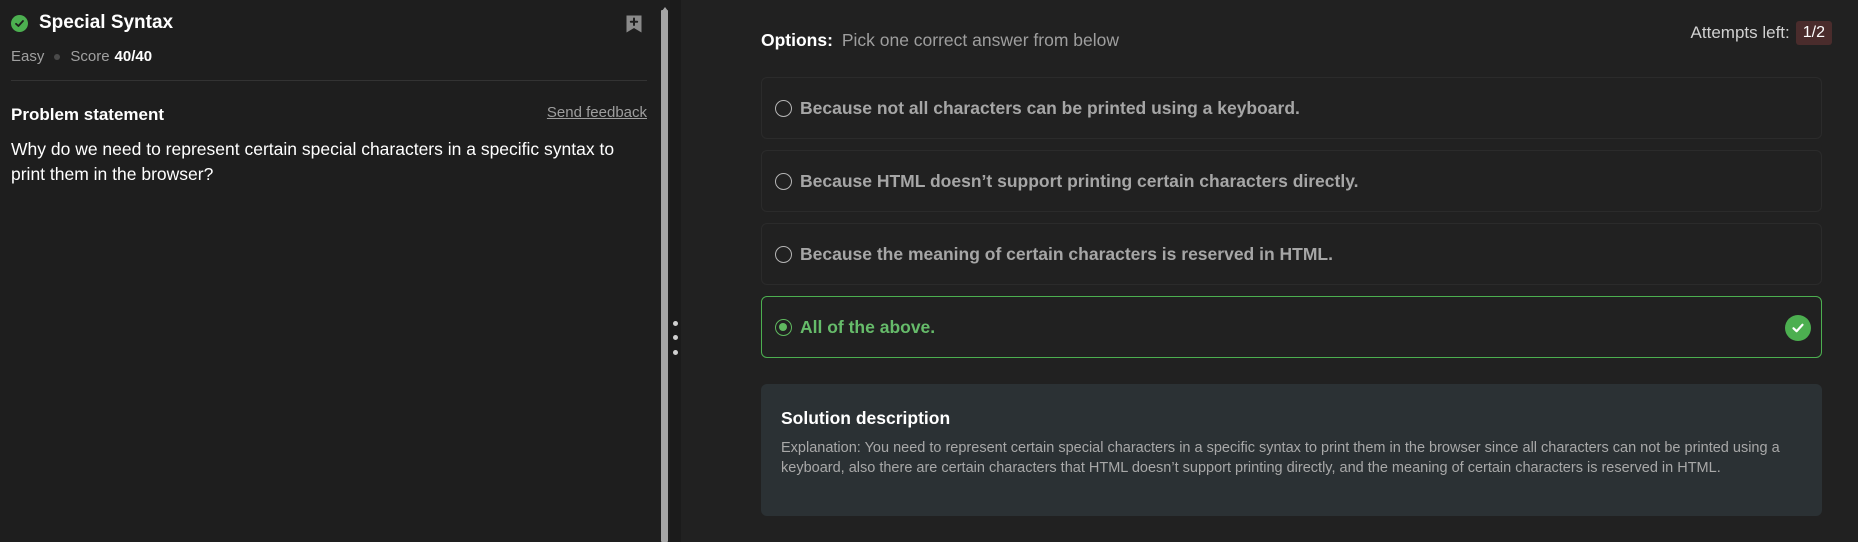 Image resolution: width=1858 pixels, height=542 pixels. What do you see at coordinates (665, 5) in the screenshot?
I see `scroll-up-arrow-icon` at bounding box center [665, 5].